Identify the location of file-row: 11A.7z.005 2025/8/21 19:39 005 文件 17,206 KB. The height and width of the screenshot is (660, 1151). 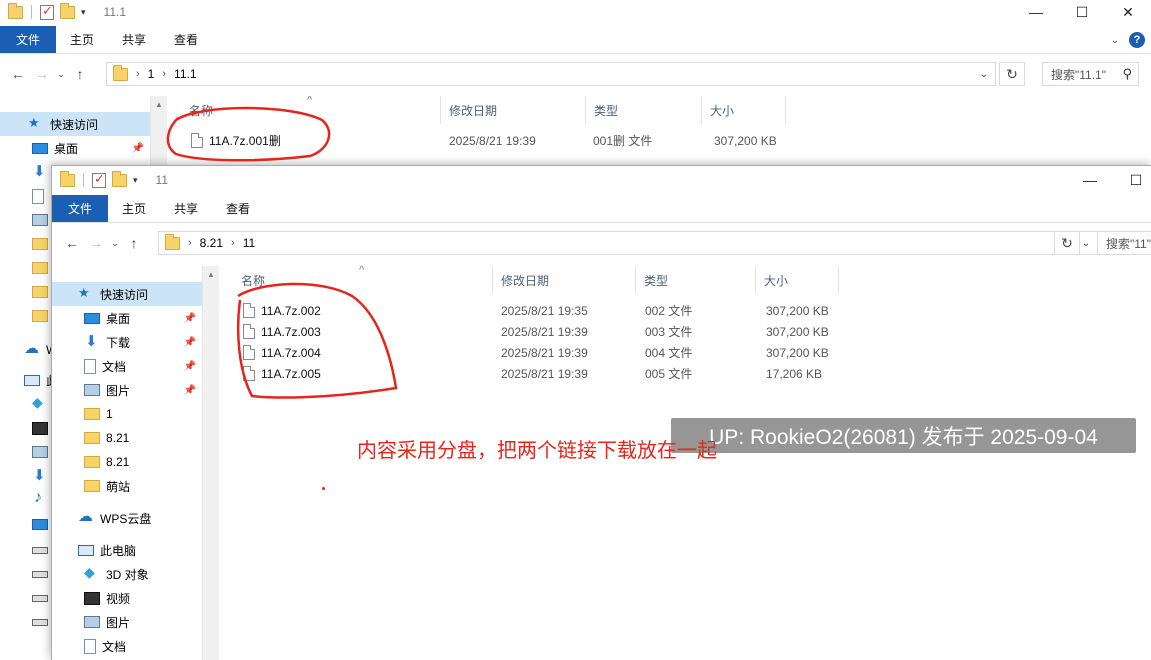
(685, 373).